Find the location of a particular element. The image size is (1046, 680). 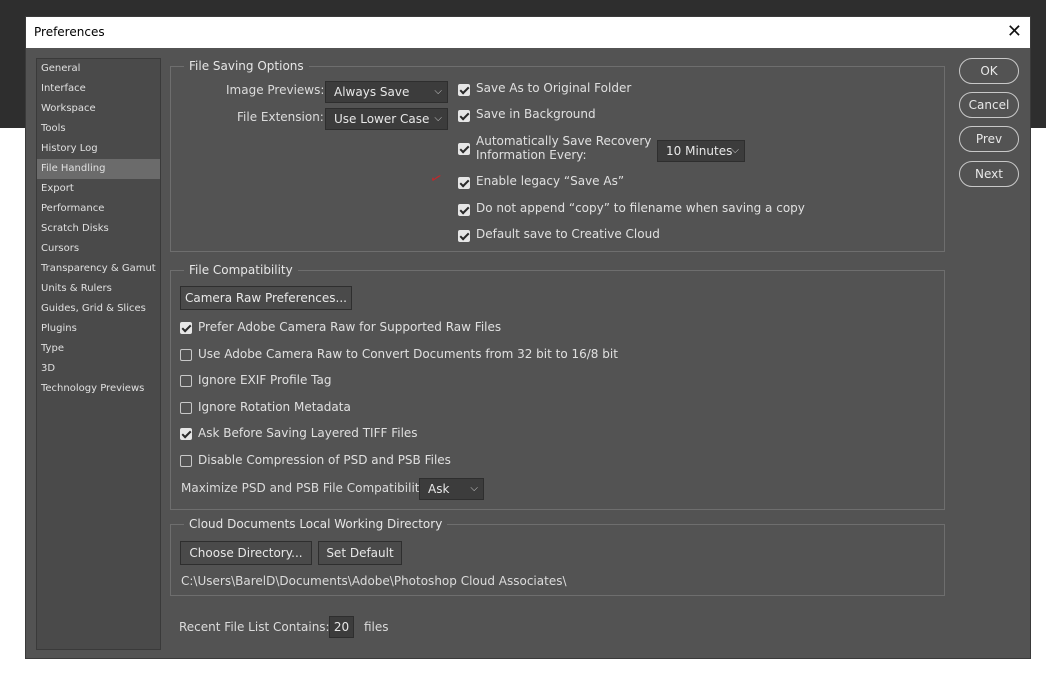

select-value: 10 Minutes is located at coordinates (699, 151).